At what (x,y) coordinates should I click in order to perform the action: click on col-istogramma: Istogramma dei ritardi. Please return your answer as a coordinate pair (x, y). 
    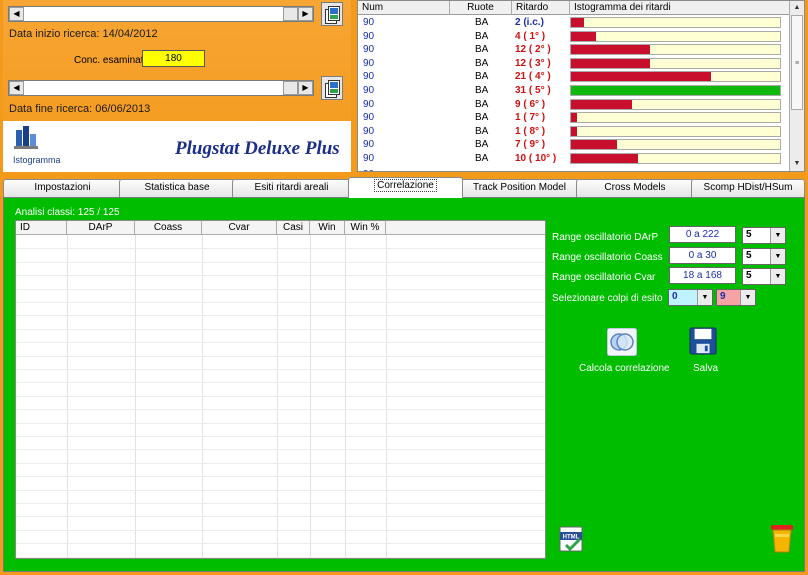
    Looking at the image, I should click on (680, 8).